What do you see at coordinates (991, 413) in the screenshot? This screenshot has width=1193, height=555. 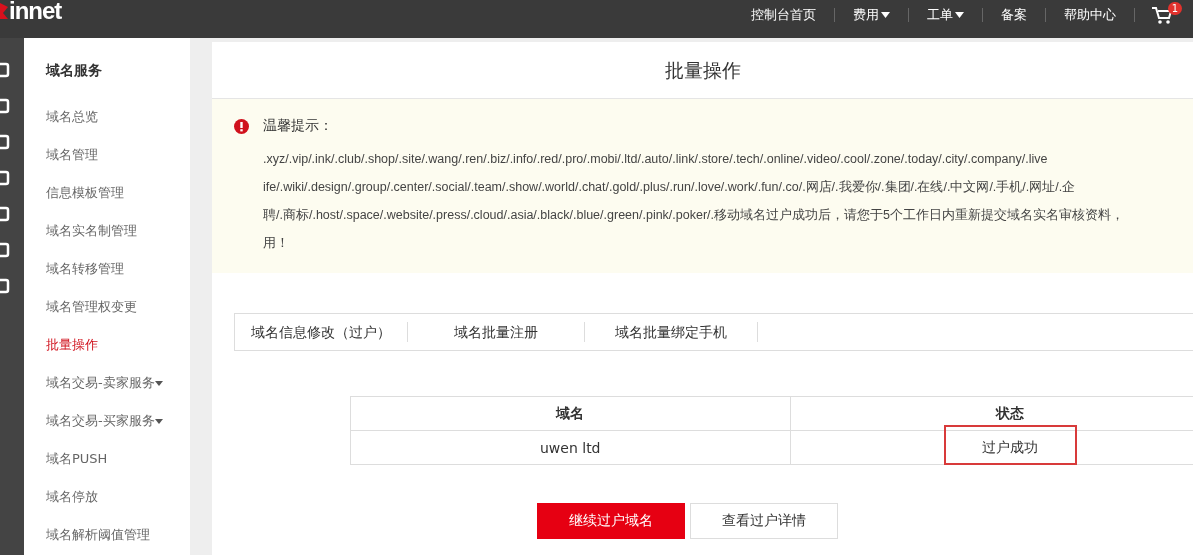 I see `column-header: 状态` at bounding box center [991, 413].